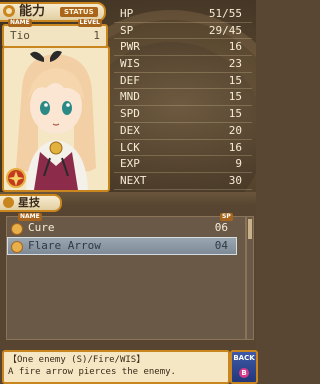 This screenshot has width=320, height=384. I want to click on back-button-label: BACK, so click(244, 358).